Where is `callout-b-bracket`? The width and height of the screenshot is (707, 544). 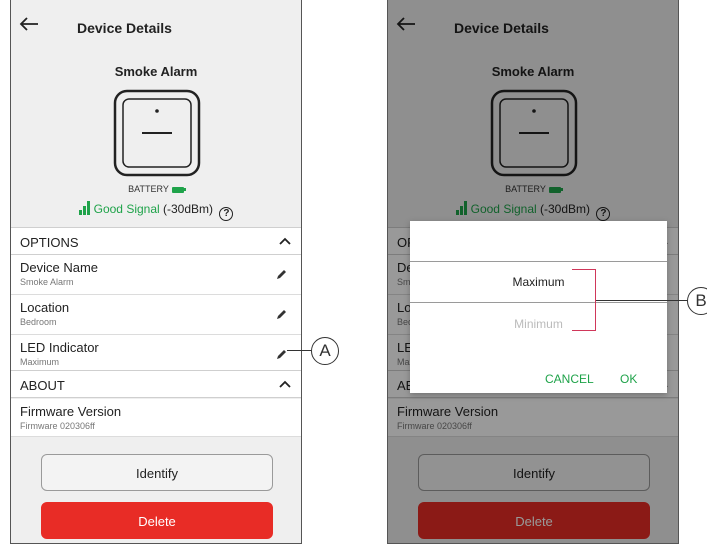 callout-b-bracket is located at coordinates (584, 300).